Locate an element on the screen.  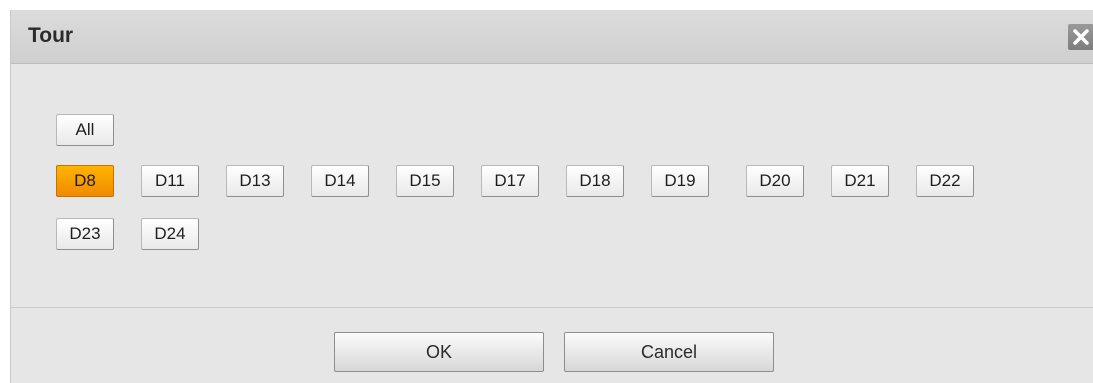
channel-button-d24: D24 is located at coordinates (170, 234).